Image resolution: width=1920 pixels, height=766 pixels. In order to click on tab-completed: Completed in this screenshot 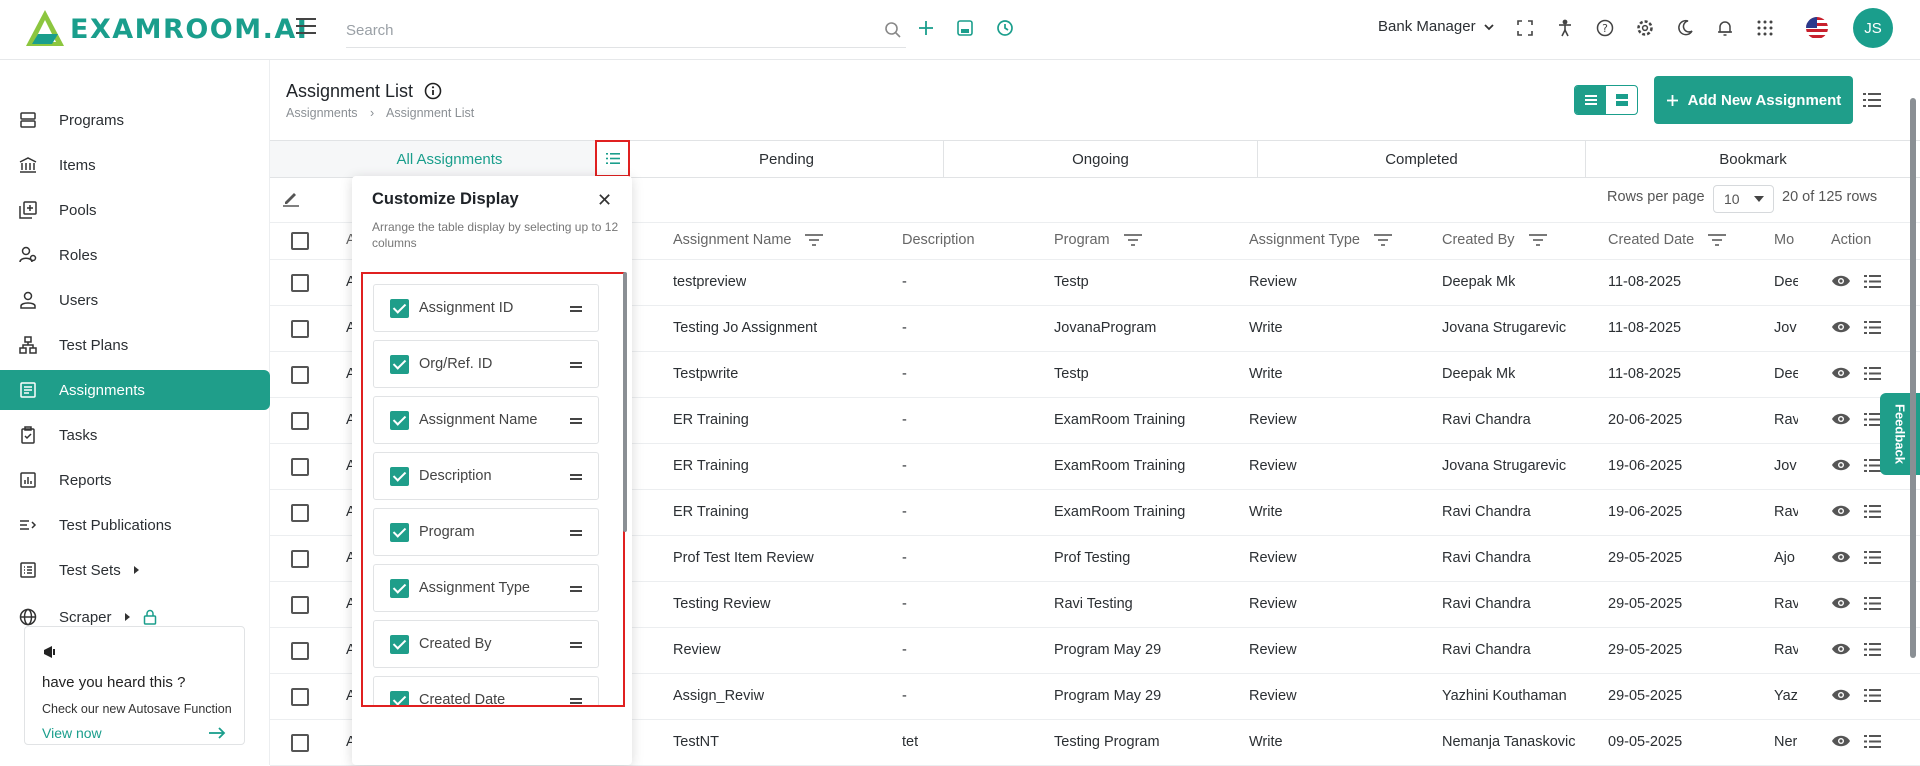, I will do `click(1422, 159)`.